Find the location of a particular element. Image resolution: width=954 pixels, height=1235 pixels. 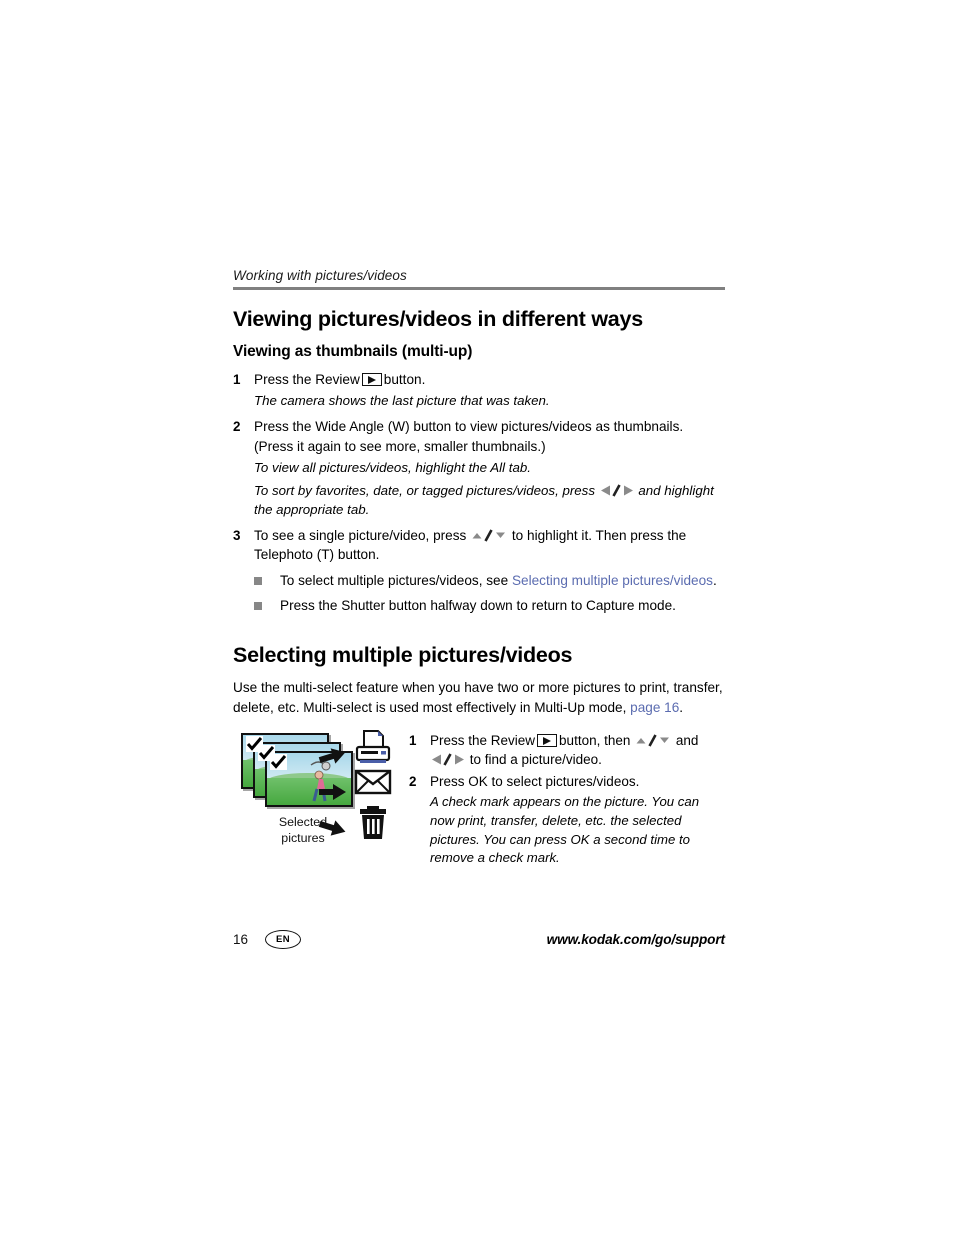

step-text-after: to find a picture/video. is located at coordinates (535, 760).